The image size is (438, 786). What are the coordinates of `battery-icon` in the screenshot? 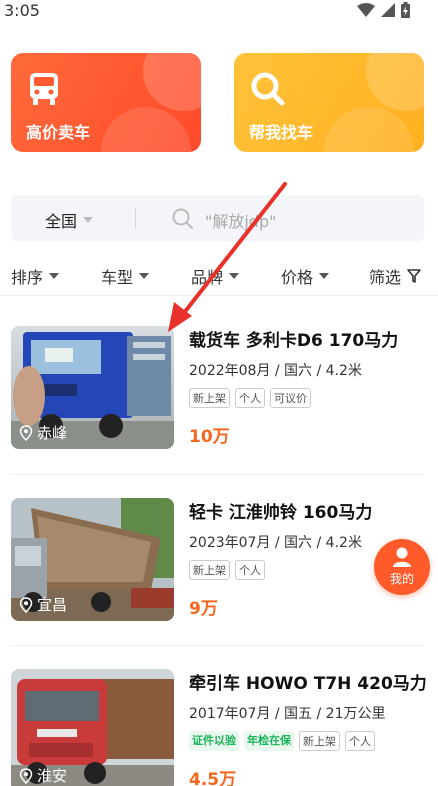 It's located at (405, 10).